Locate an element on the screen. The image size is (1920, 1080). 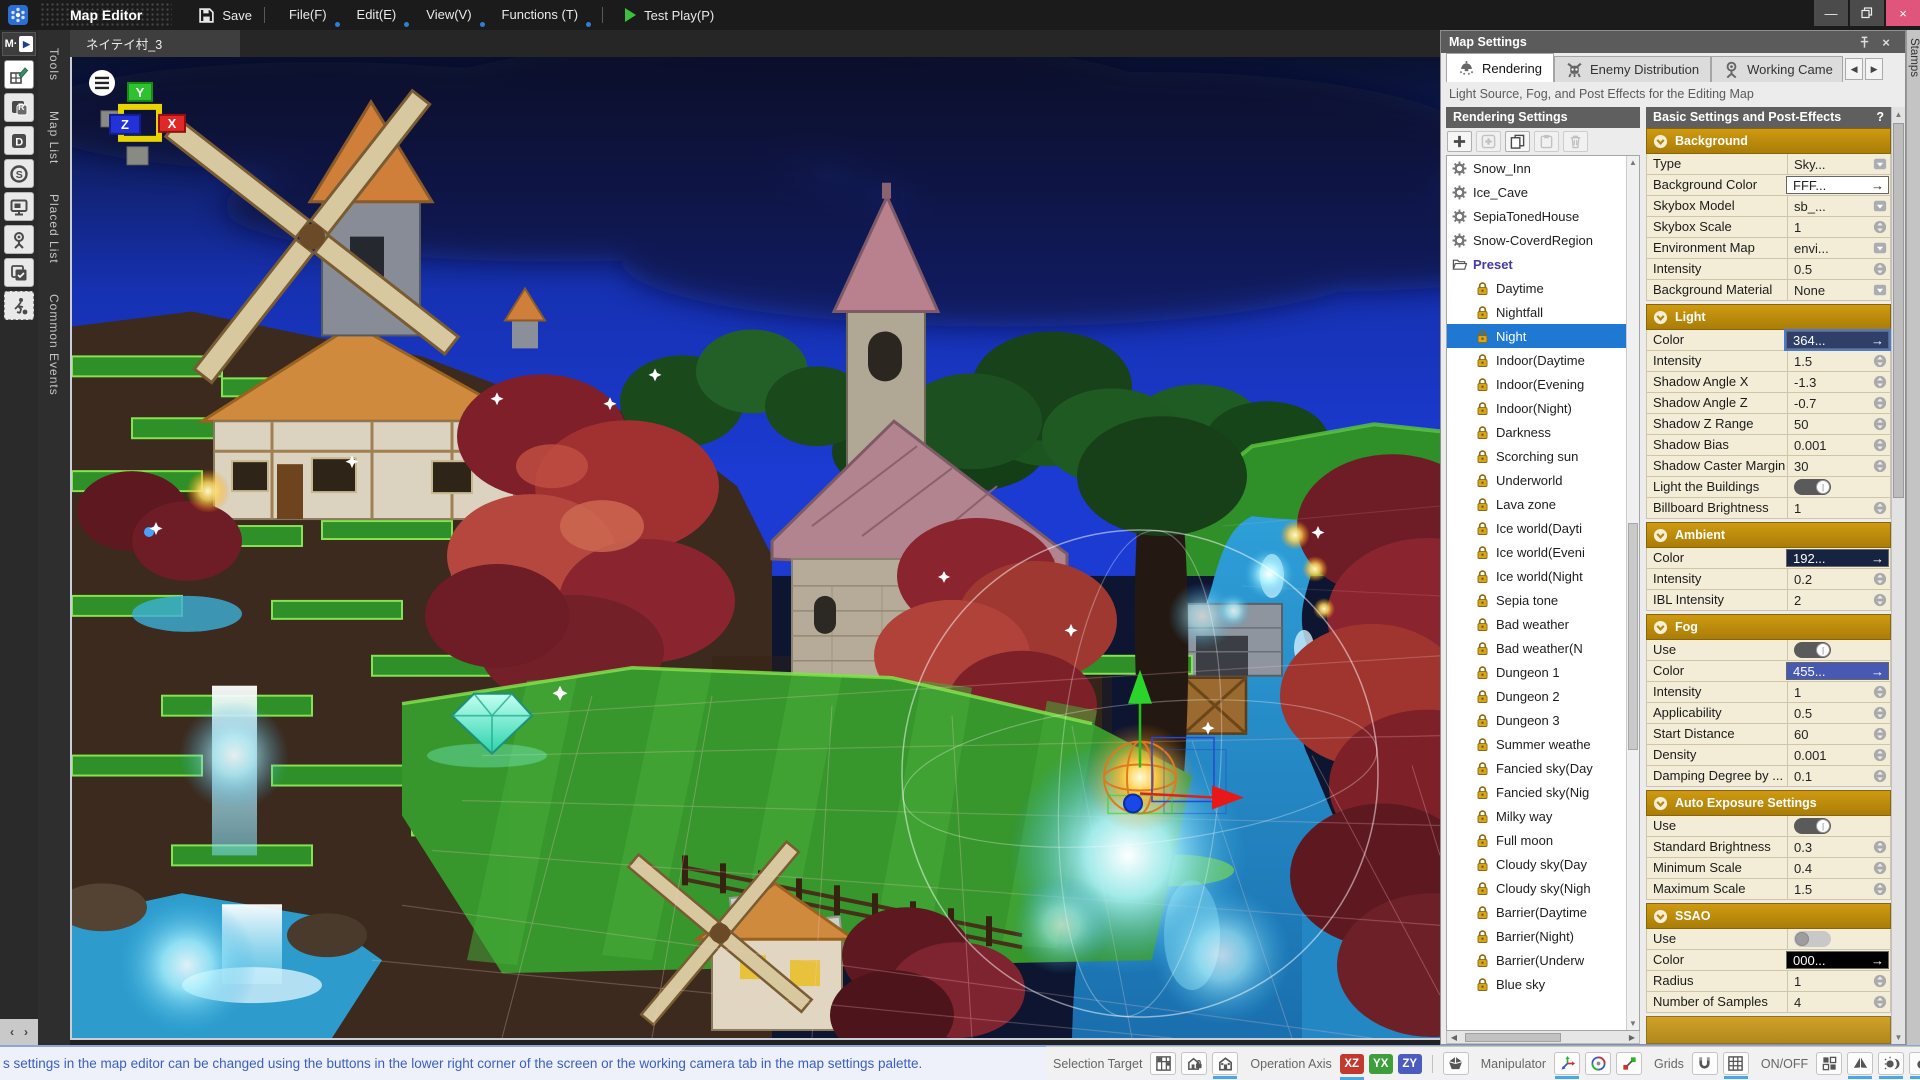
close-button: × is located at coordinates (1903, 13).